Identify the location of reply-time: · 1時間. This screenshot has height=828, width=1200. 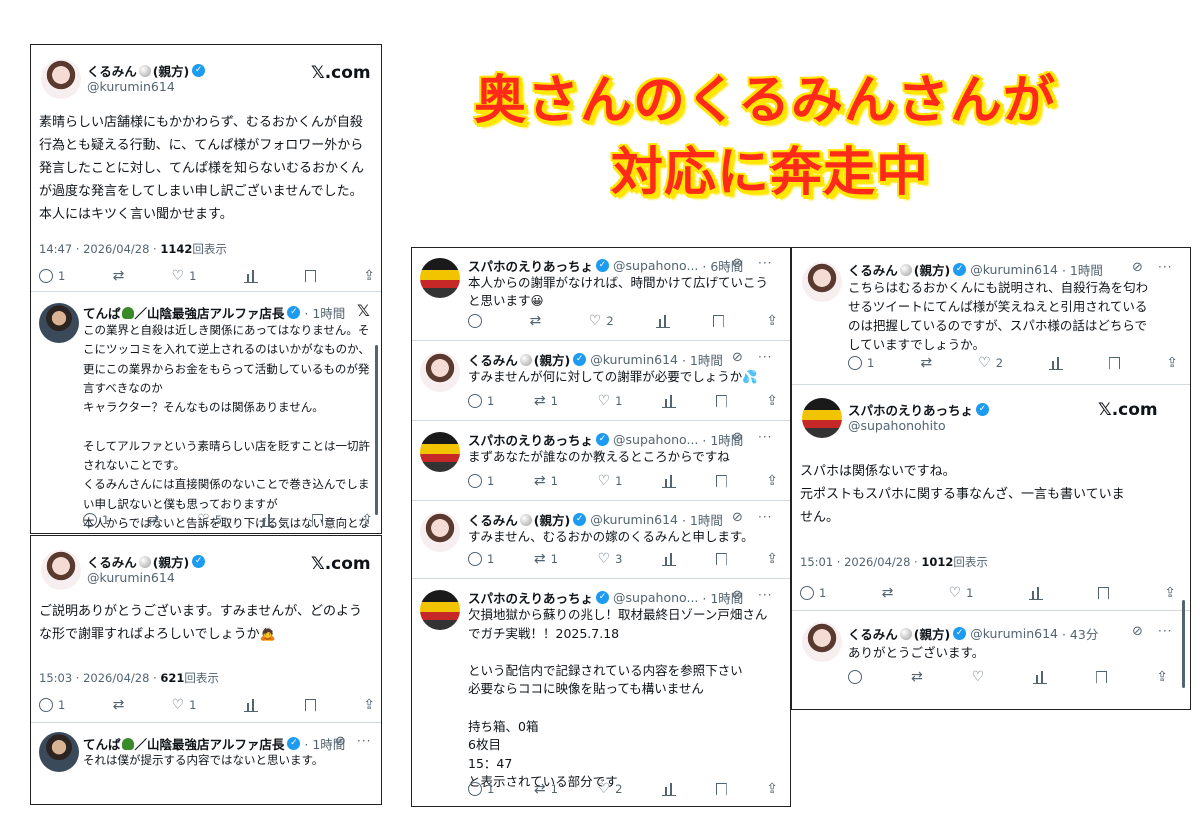
(324, 312).